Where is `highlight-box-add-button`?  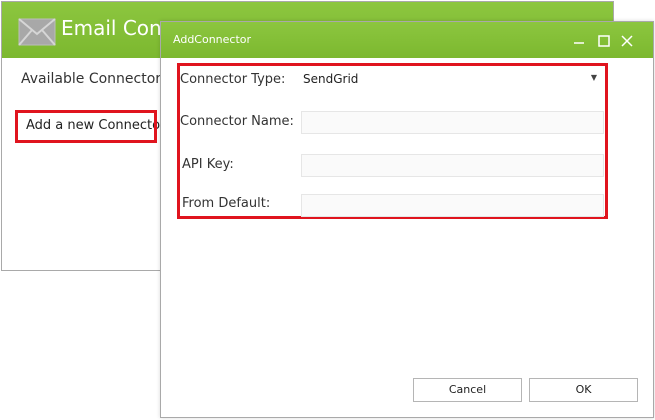
highlight-box-add-button is located at coordinates (86, 126).